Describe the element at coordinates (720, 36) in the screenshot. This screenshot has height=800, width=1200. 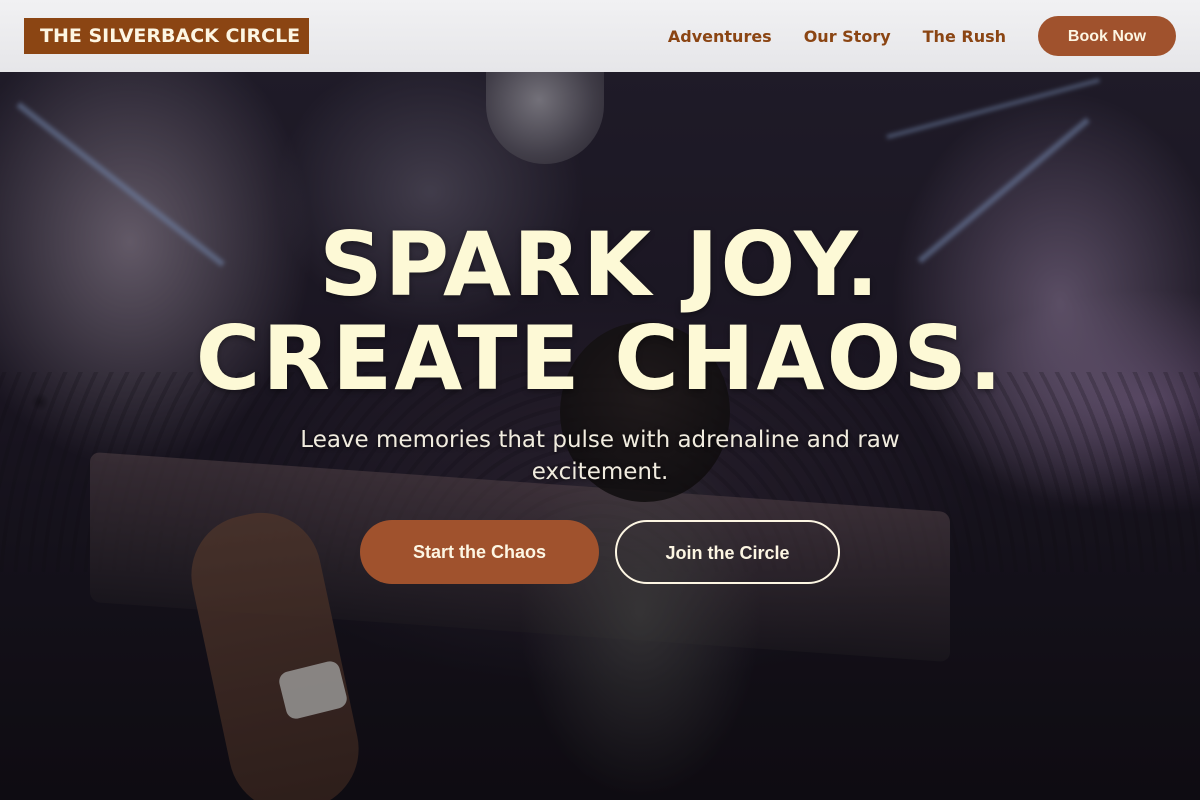
I see `nav-link-adventures: Adventures` at that location.